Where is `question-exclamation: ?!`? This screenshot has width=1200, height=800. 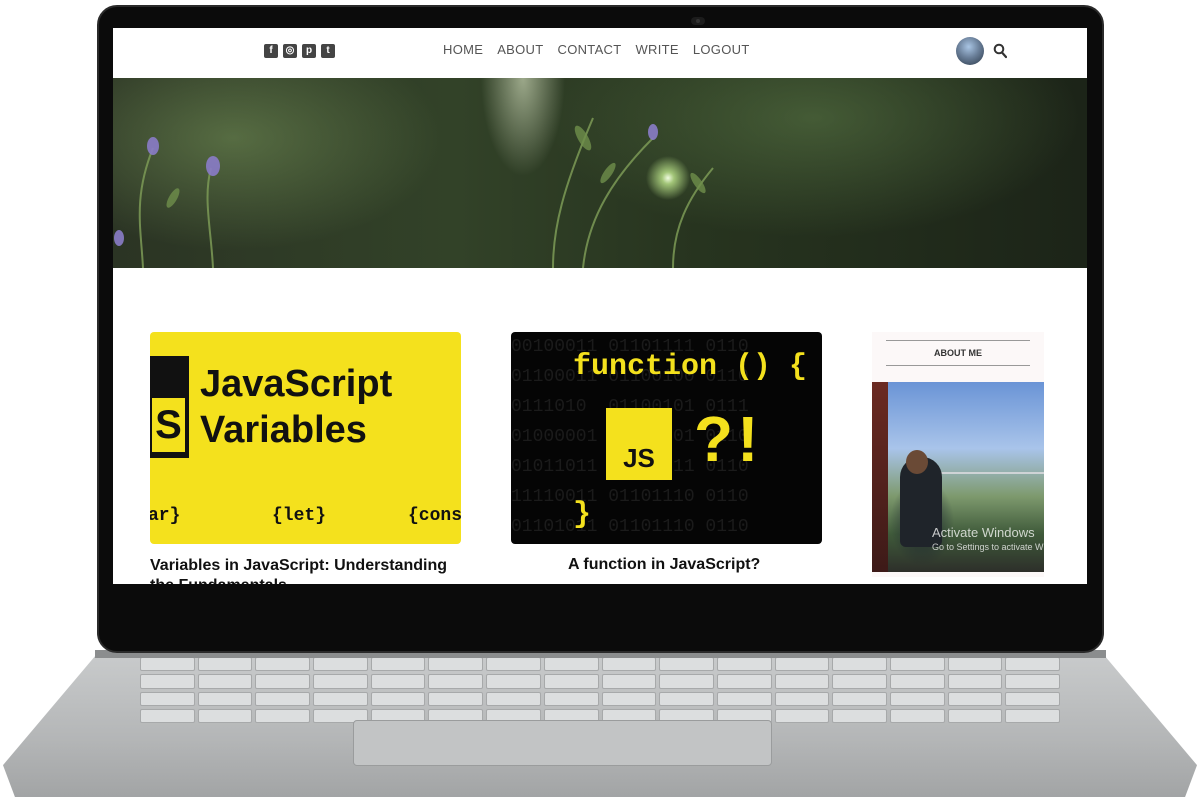
question-exclamation: ?! is located at coordinates (728, 439).